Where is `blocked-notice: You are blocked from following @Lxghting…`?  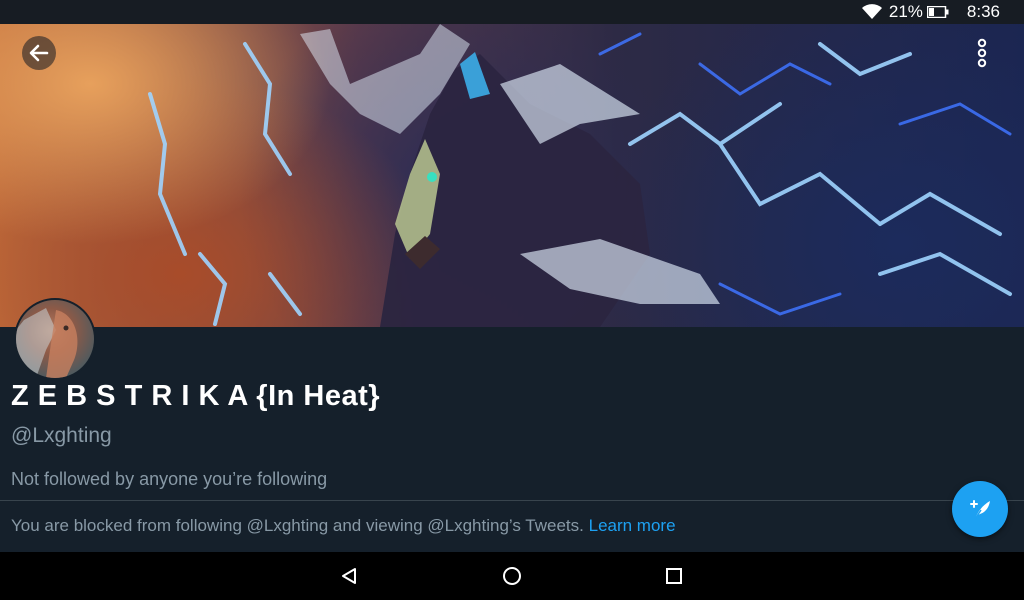 blocked-notice: You are blocked from following @Lxghting… is located at coordinates (343, 526).